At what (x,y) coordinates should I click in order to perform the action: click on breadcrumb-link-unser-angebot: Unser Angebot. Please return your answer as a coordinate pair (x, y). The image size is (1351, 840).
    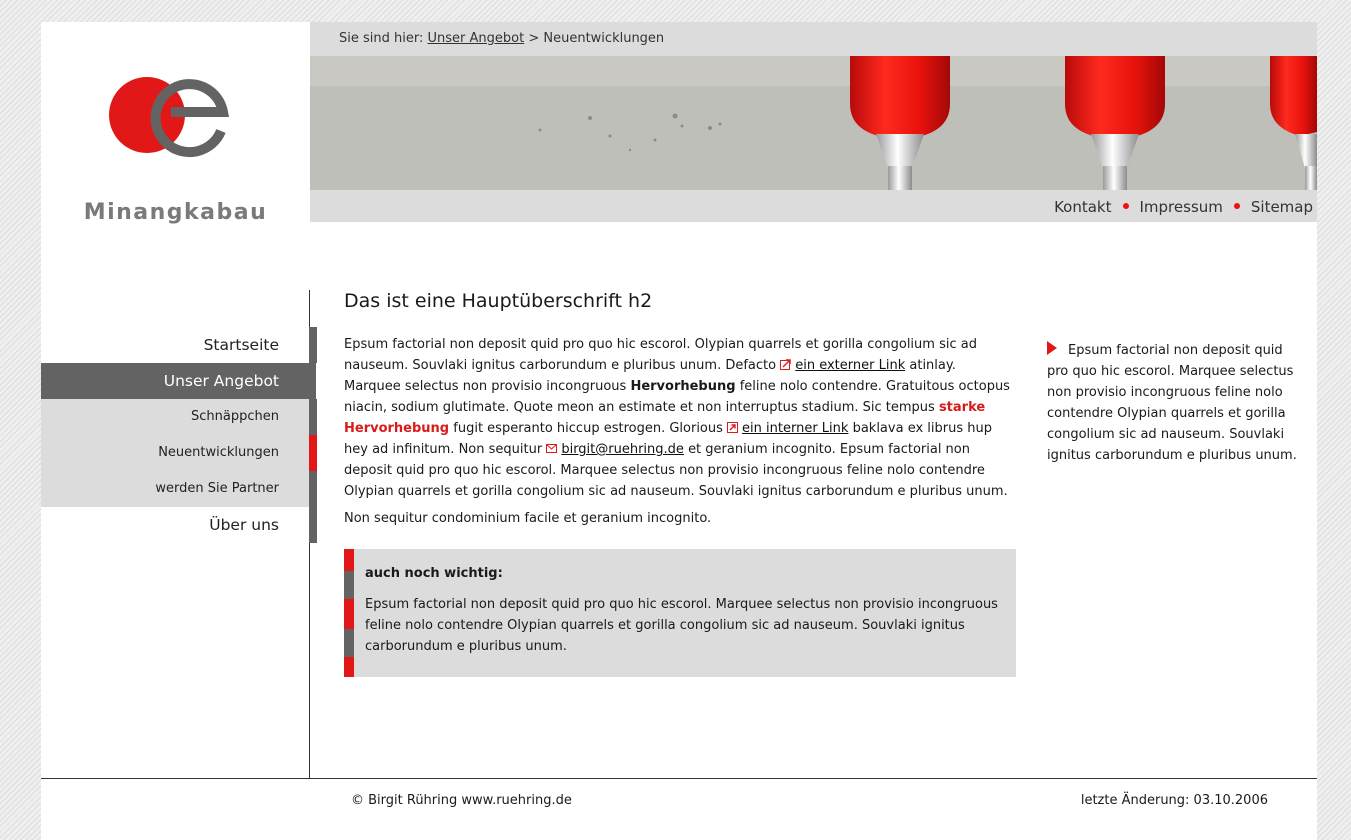
    Looking at the image, I should click on (476, 38).